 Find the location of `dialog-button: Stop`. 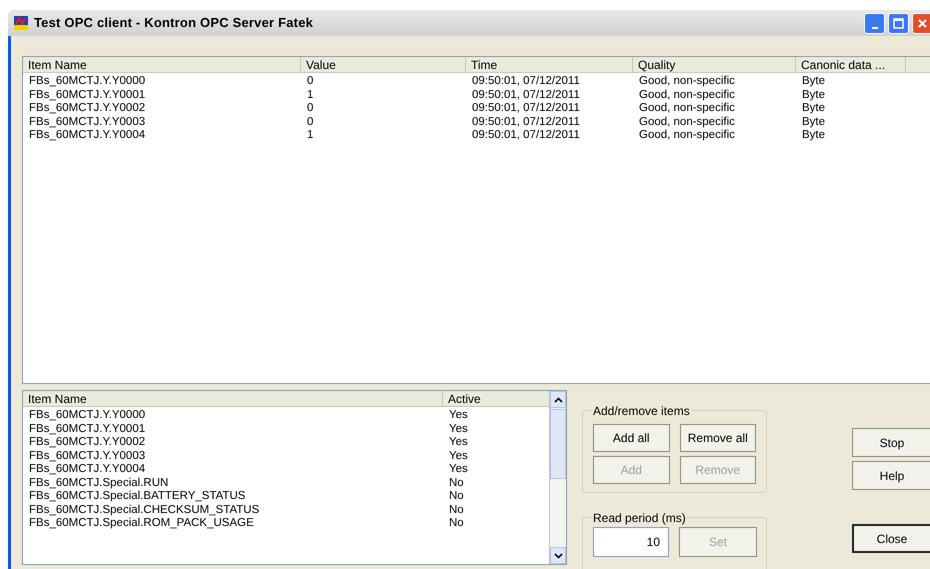

dialog-button: Stop is located at coordinates (891, 442).